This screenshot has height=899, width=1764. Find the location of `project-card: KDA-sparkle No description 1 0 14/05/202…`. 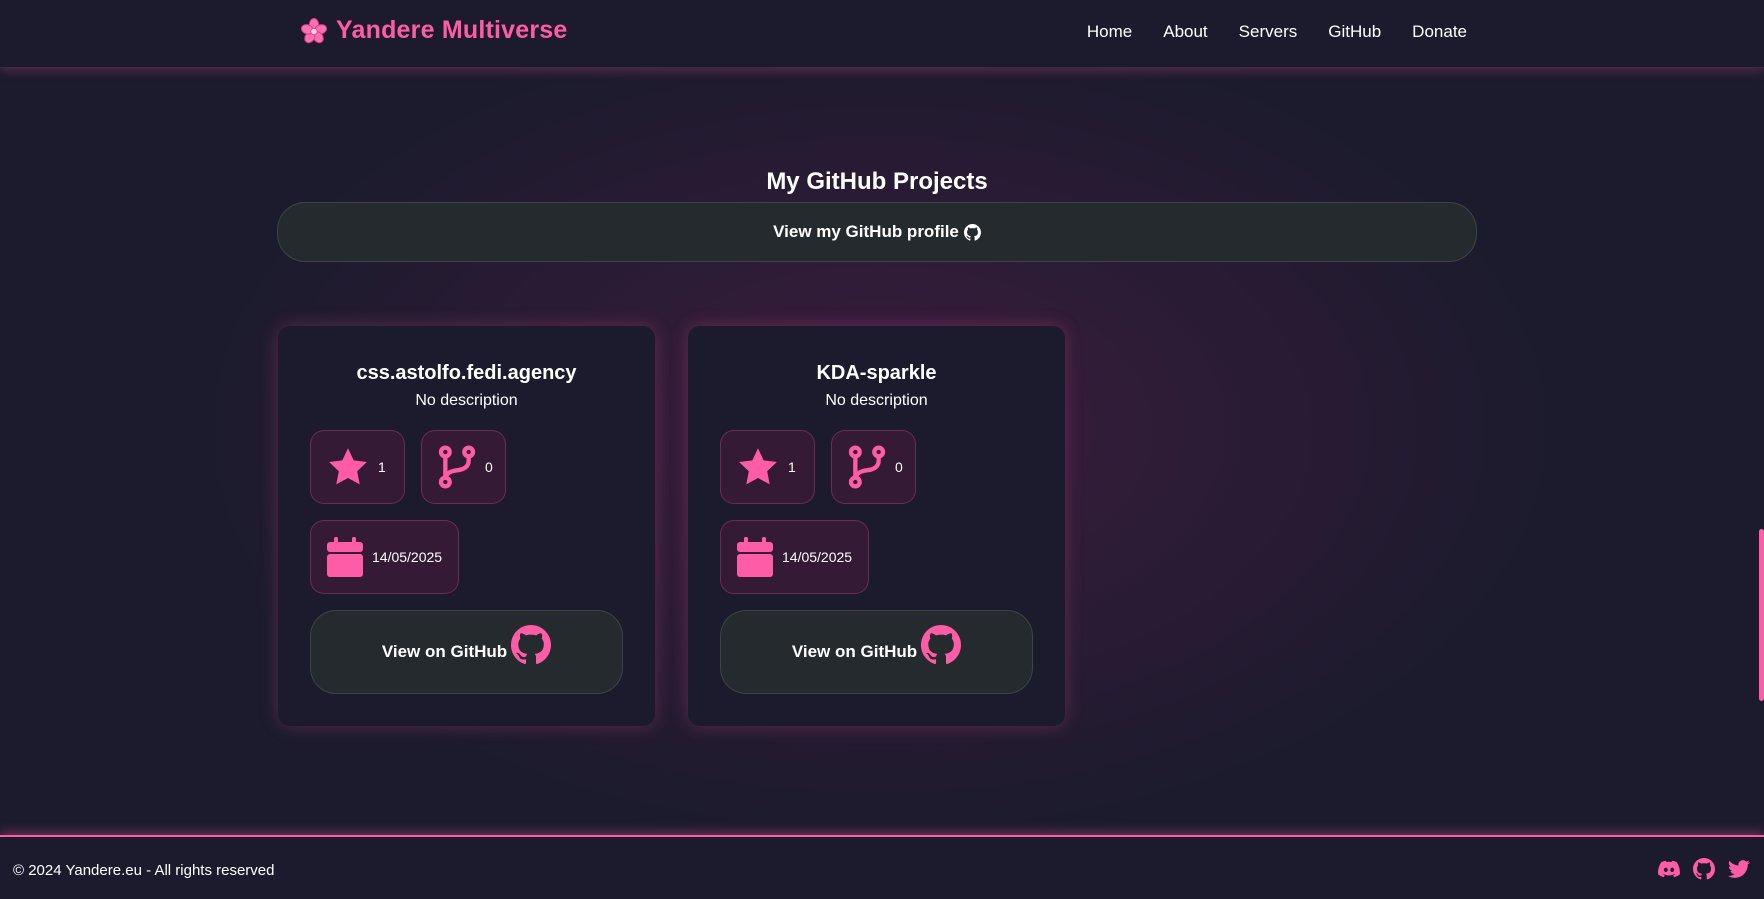

project-card: KDA-sparkle No description 1 0 14/05/202… is located at coordinates (876, 526).